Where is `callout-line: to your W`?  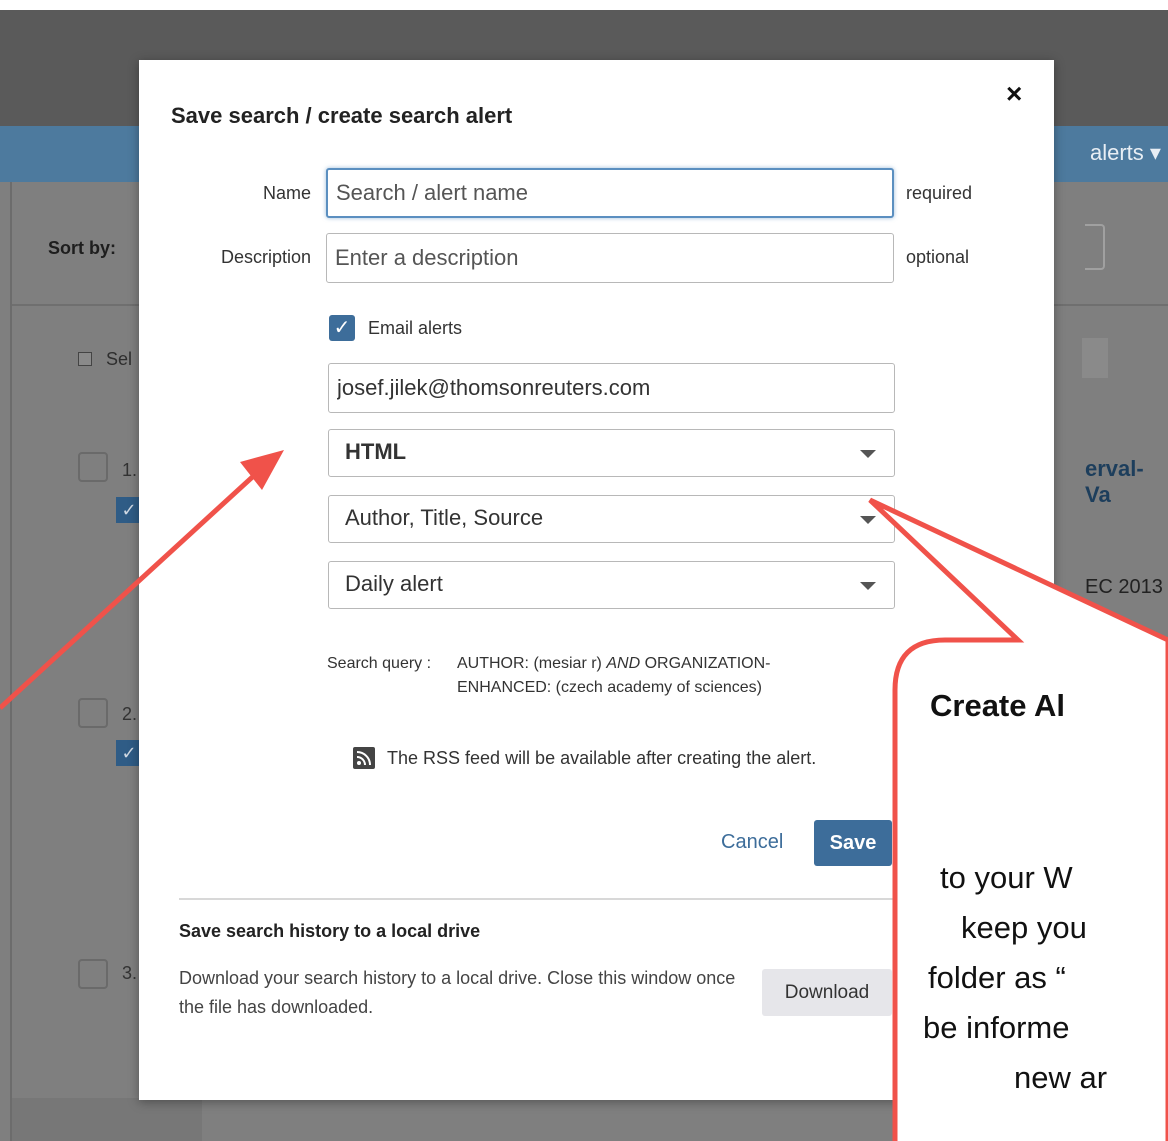
callout-line: to your W is located at coordinates (1006, 877).